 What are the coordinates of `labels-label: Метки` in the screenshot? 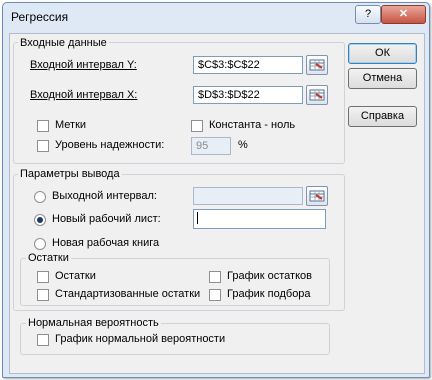 It's located at (71, 125).